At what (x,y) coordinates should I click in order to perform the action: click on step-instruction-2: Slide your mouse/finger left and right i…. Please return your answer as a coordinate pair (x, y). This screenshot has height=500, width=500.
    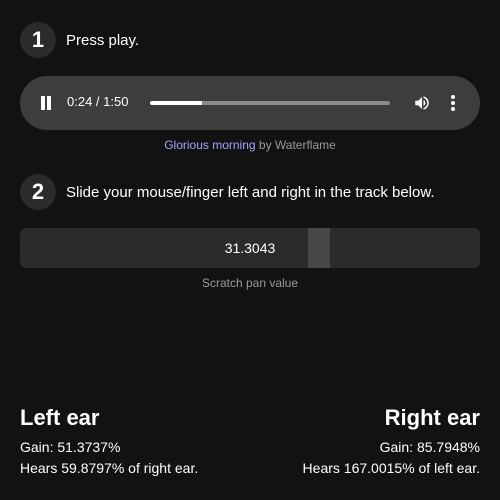
    Looking at the image, I should click on (250, 192).